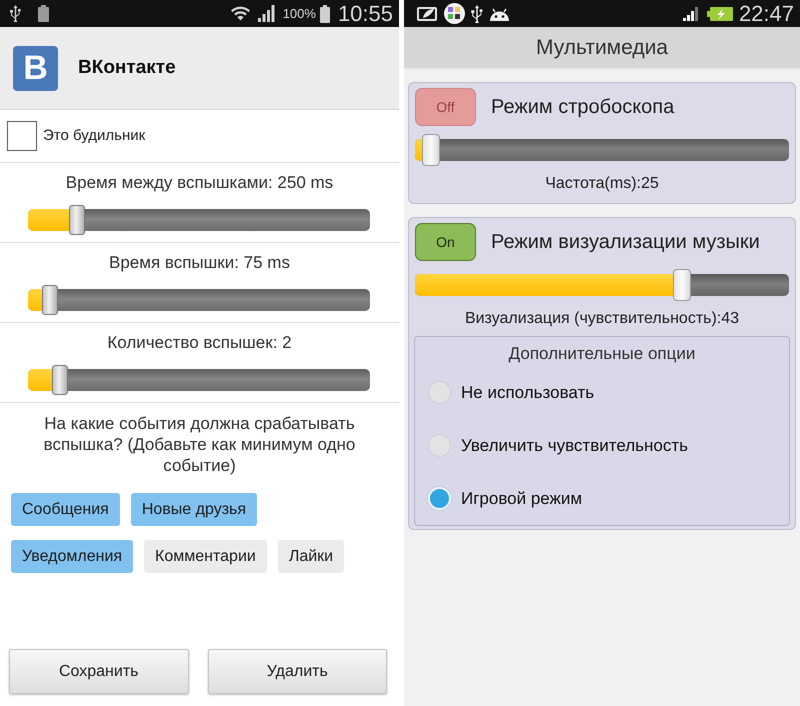  Describe the element at coordinates (72, 556) in the screenshot. I see `event-toggle-button: Уведомления` at that location.